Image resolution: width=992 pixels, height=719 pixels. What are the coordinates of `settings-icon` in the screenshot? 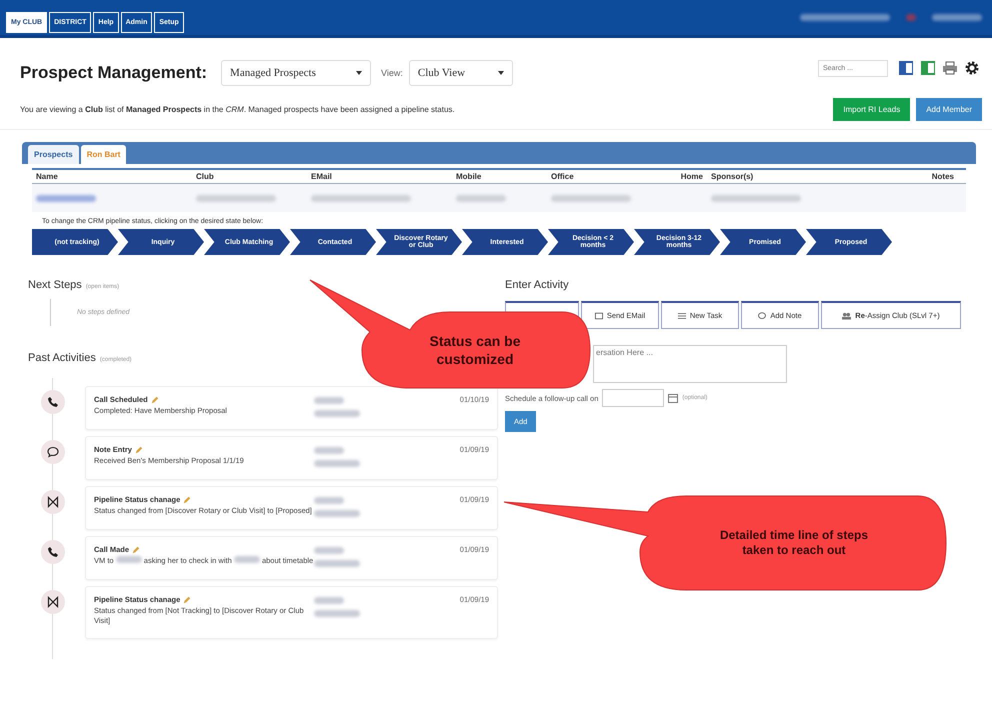 It's located at (972, 68).